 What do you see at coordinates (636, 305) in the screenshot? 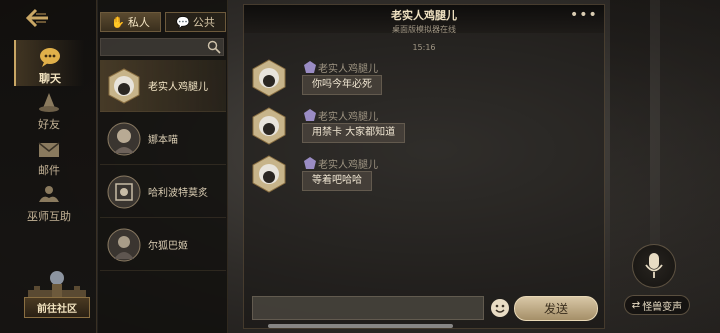
I see `swap-icon: ⇄` at bounding box center [636, 305].